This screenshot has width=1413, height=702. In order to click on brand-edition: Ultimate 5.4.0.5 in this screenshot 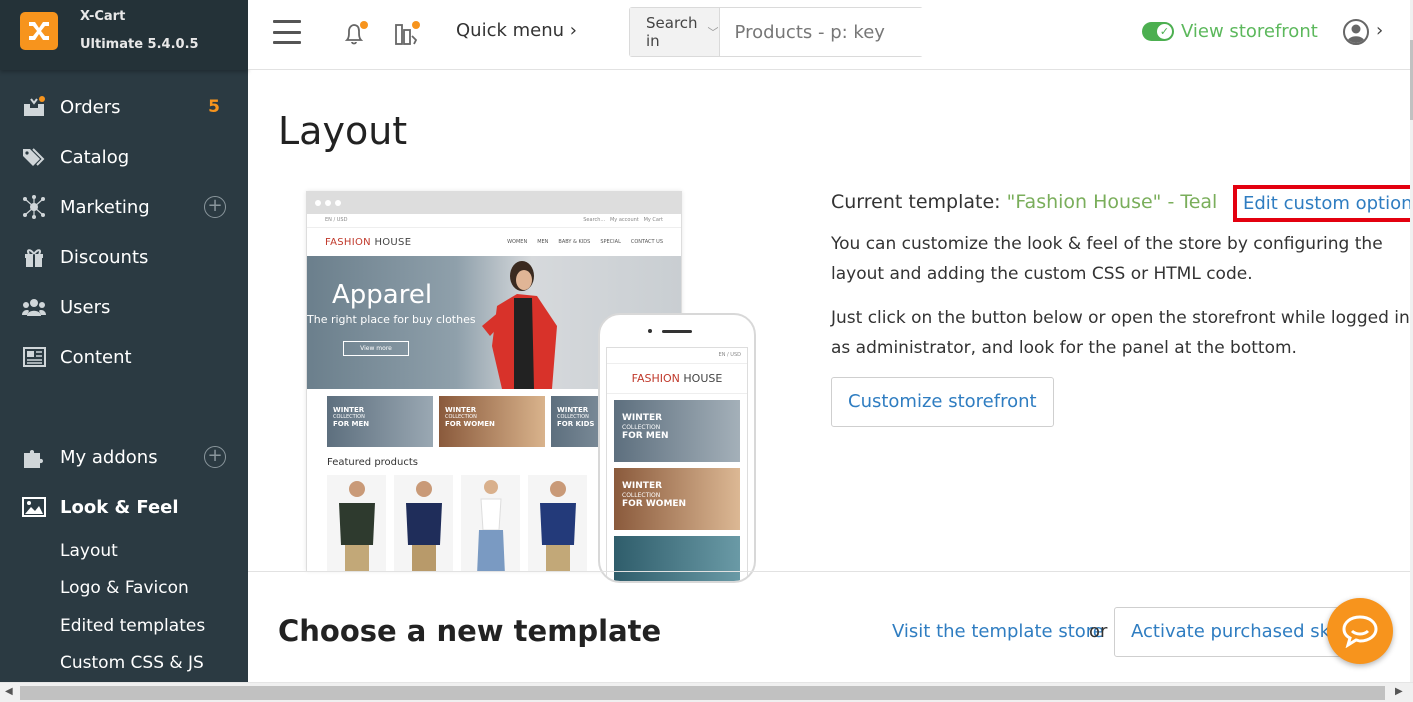, I will do `click(139, 44)`.